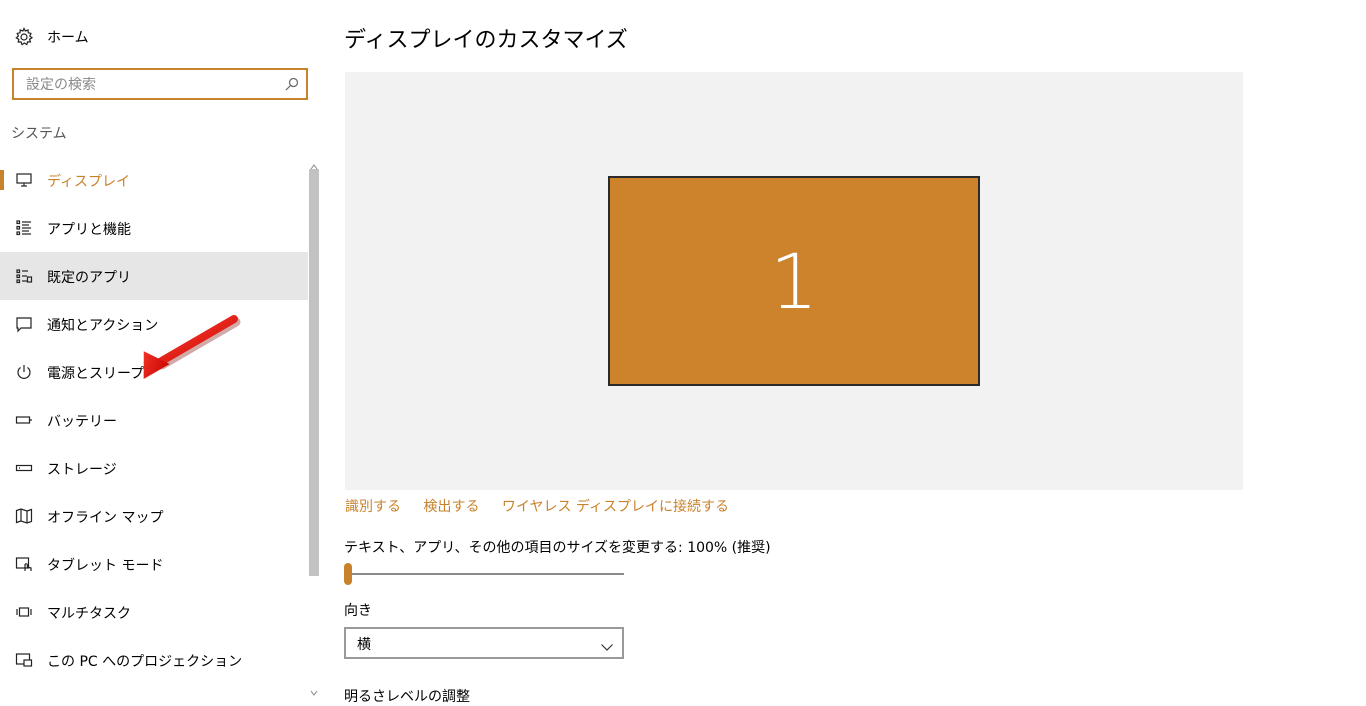 The image size is (1366, 706). Describe the element at coordinates (24, 372) in the screenshot. I see `power-icon` at that location.